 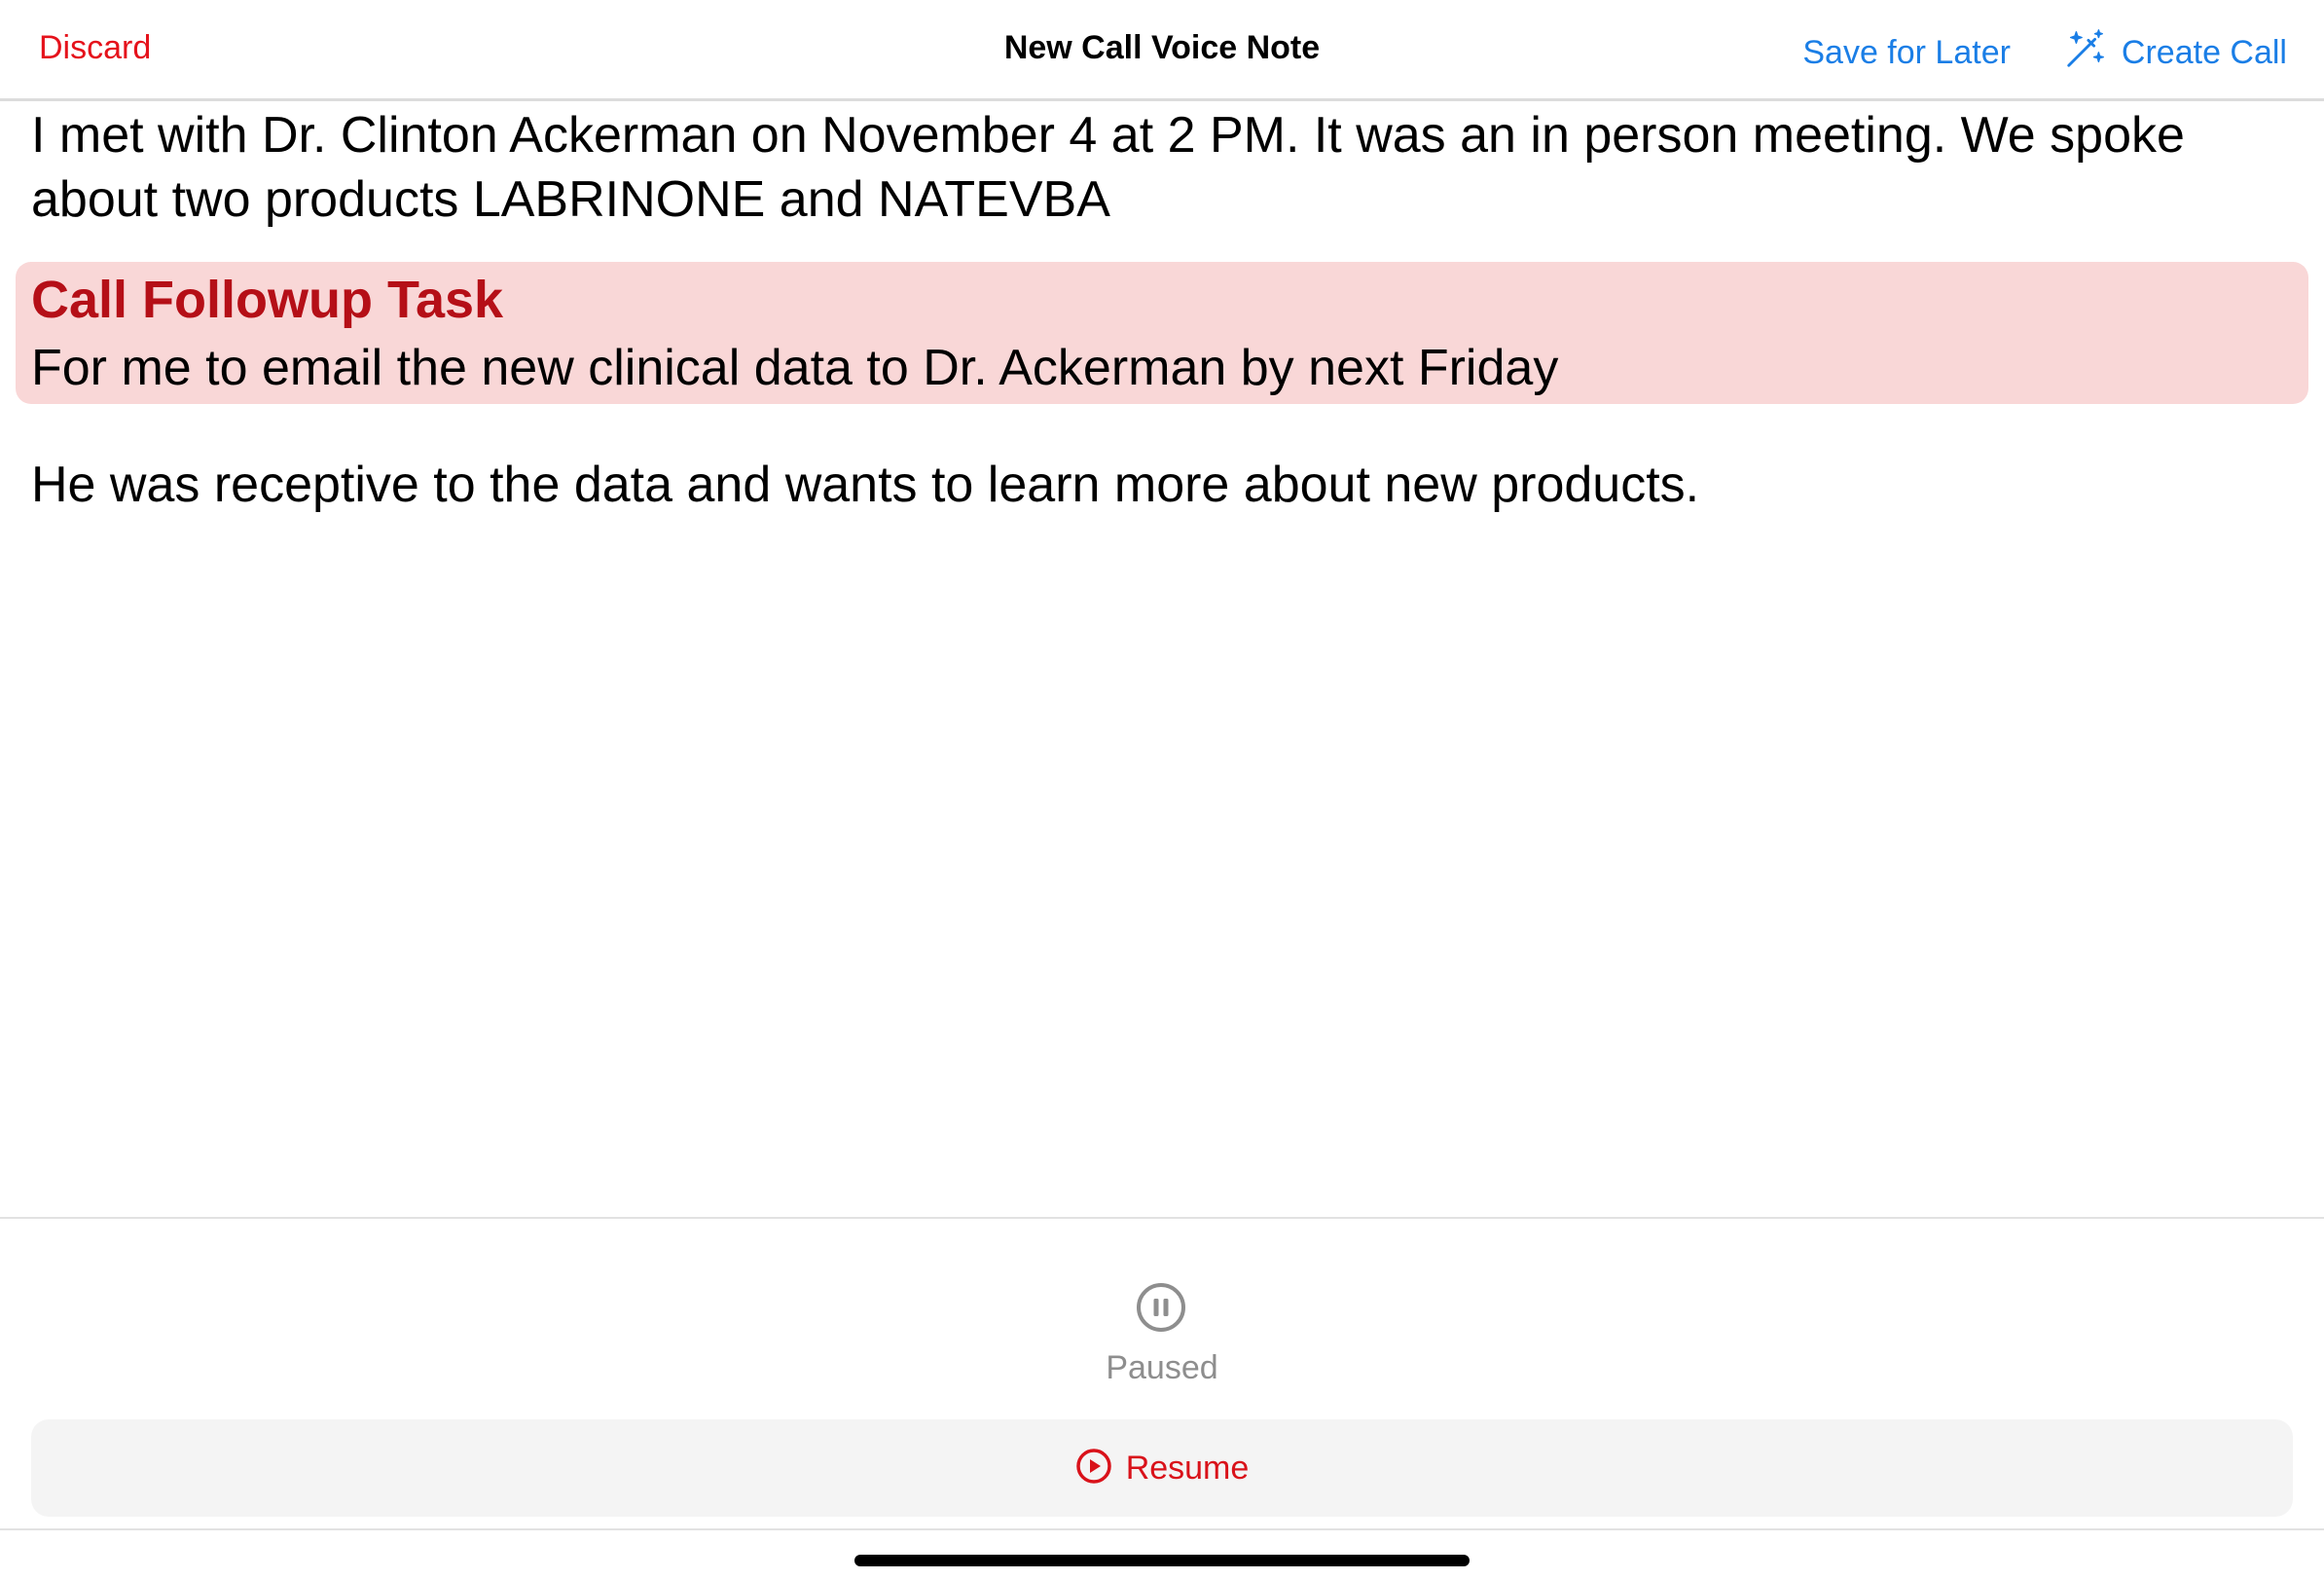 What do you see at coordinates (267, 300) in the screenshot?
I see `task-title: Call Followup Task` at bounding box center [267, 300].